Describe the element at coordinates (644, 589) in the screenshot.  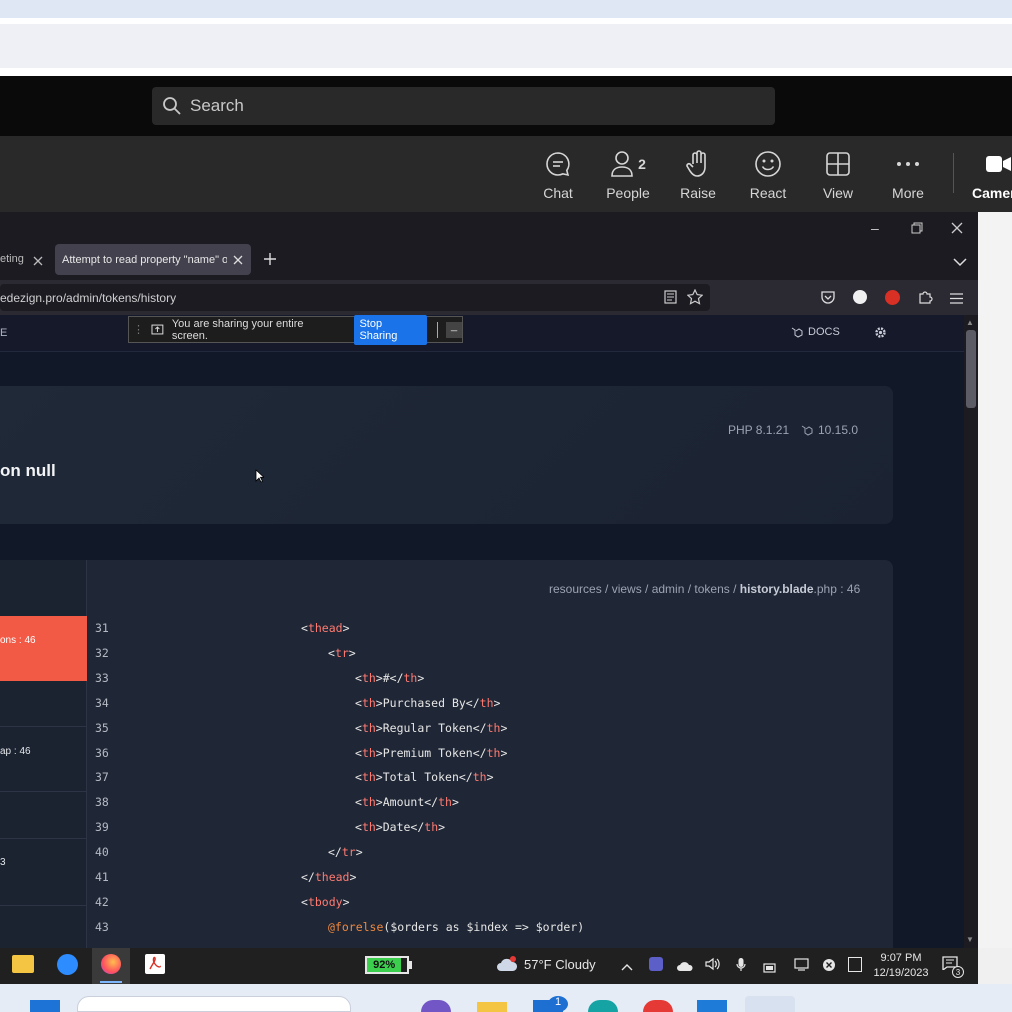
I see `file-path-prefix: resources / views / admin / tokens /` at that location.